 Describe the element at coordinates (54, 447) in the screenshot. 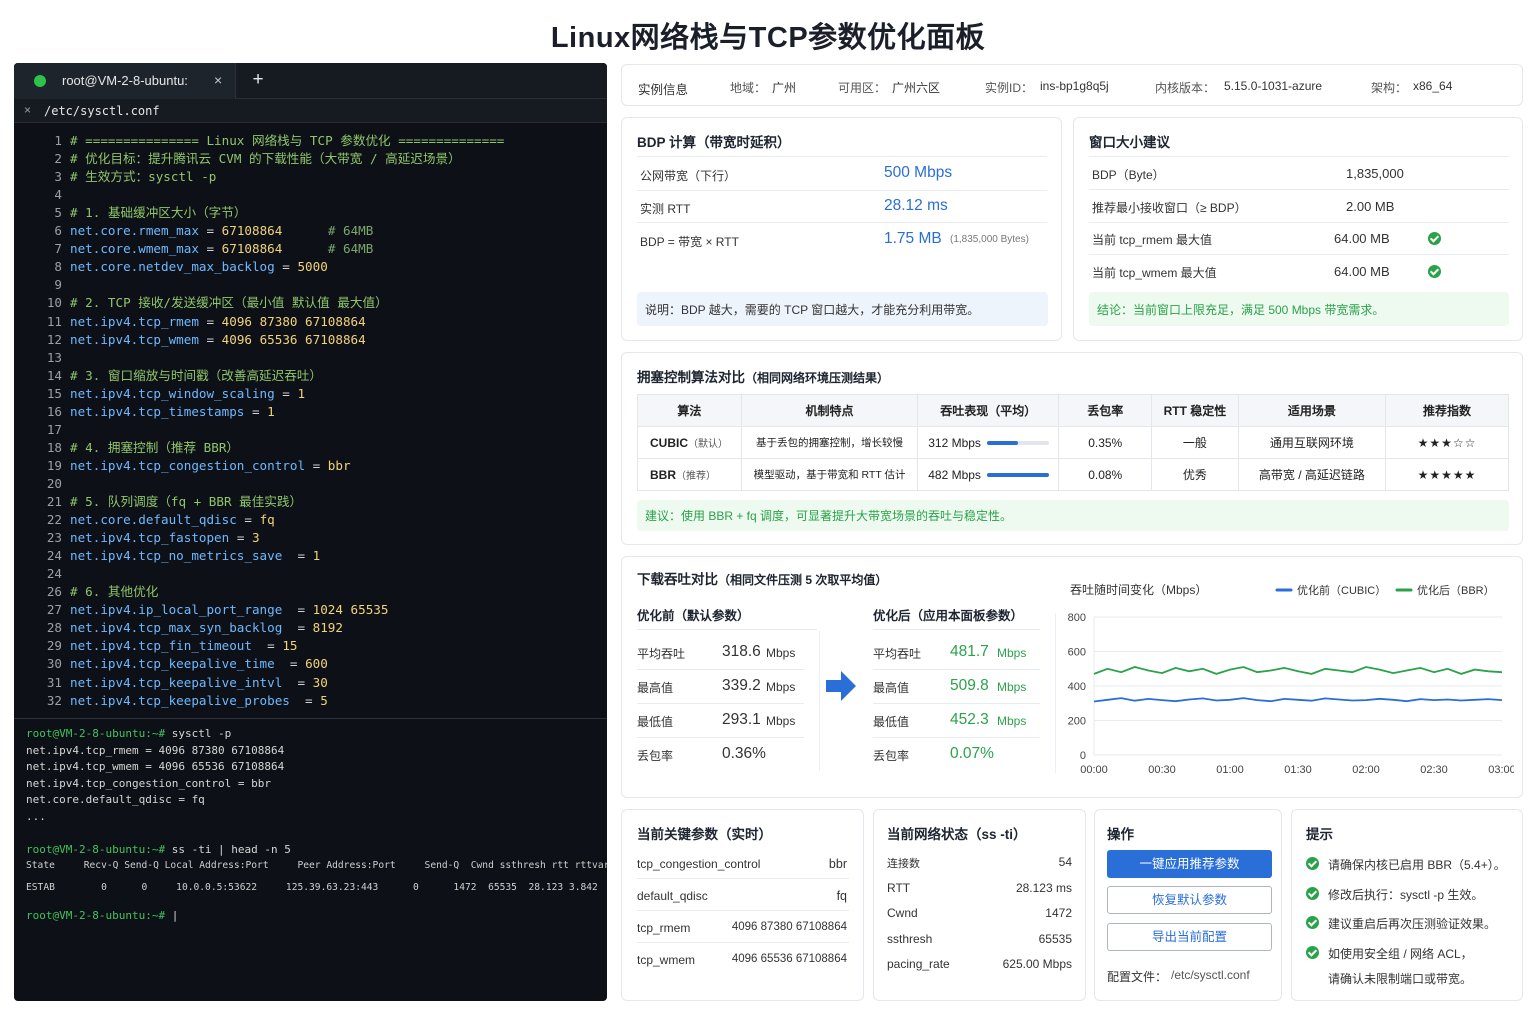

I see `line-number: 18` at that location.